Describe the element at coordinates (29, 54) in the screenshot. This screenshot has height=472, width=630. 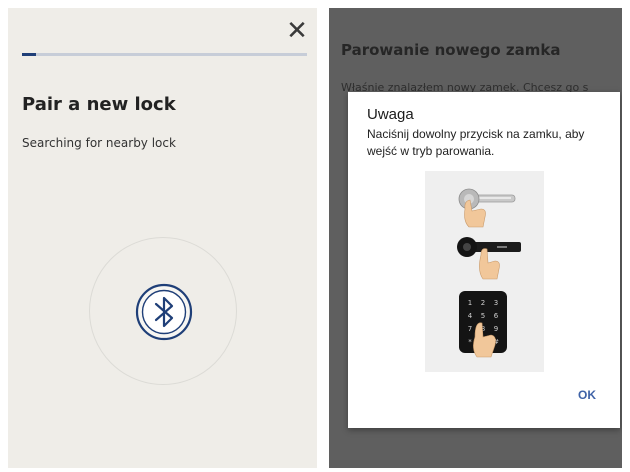
I see `progress-fill` at that location.